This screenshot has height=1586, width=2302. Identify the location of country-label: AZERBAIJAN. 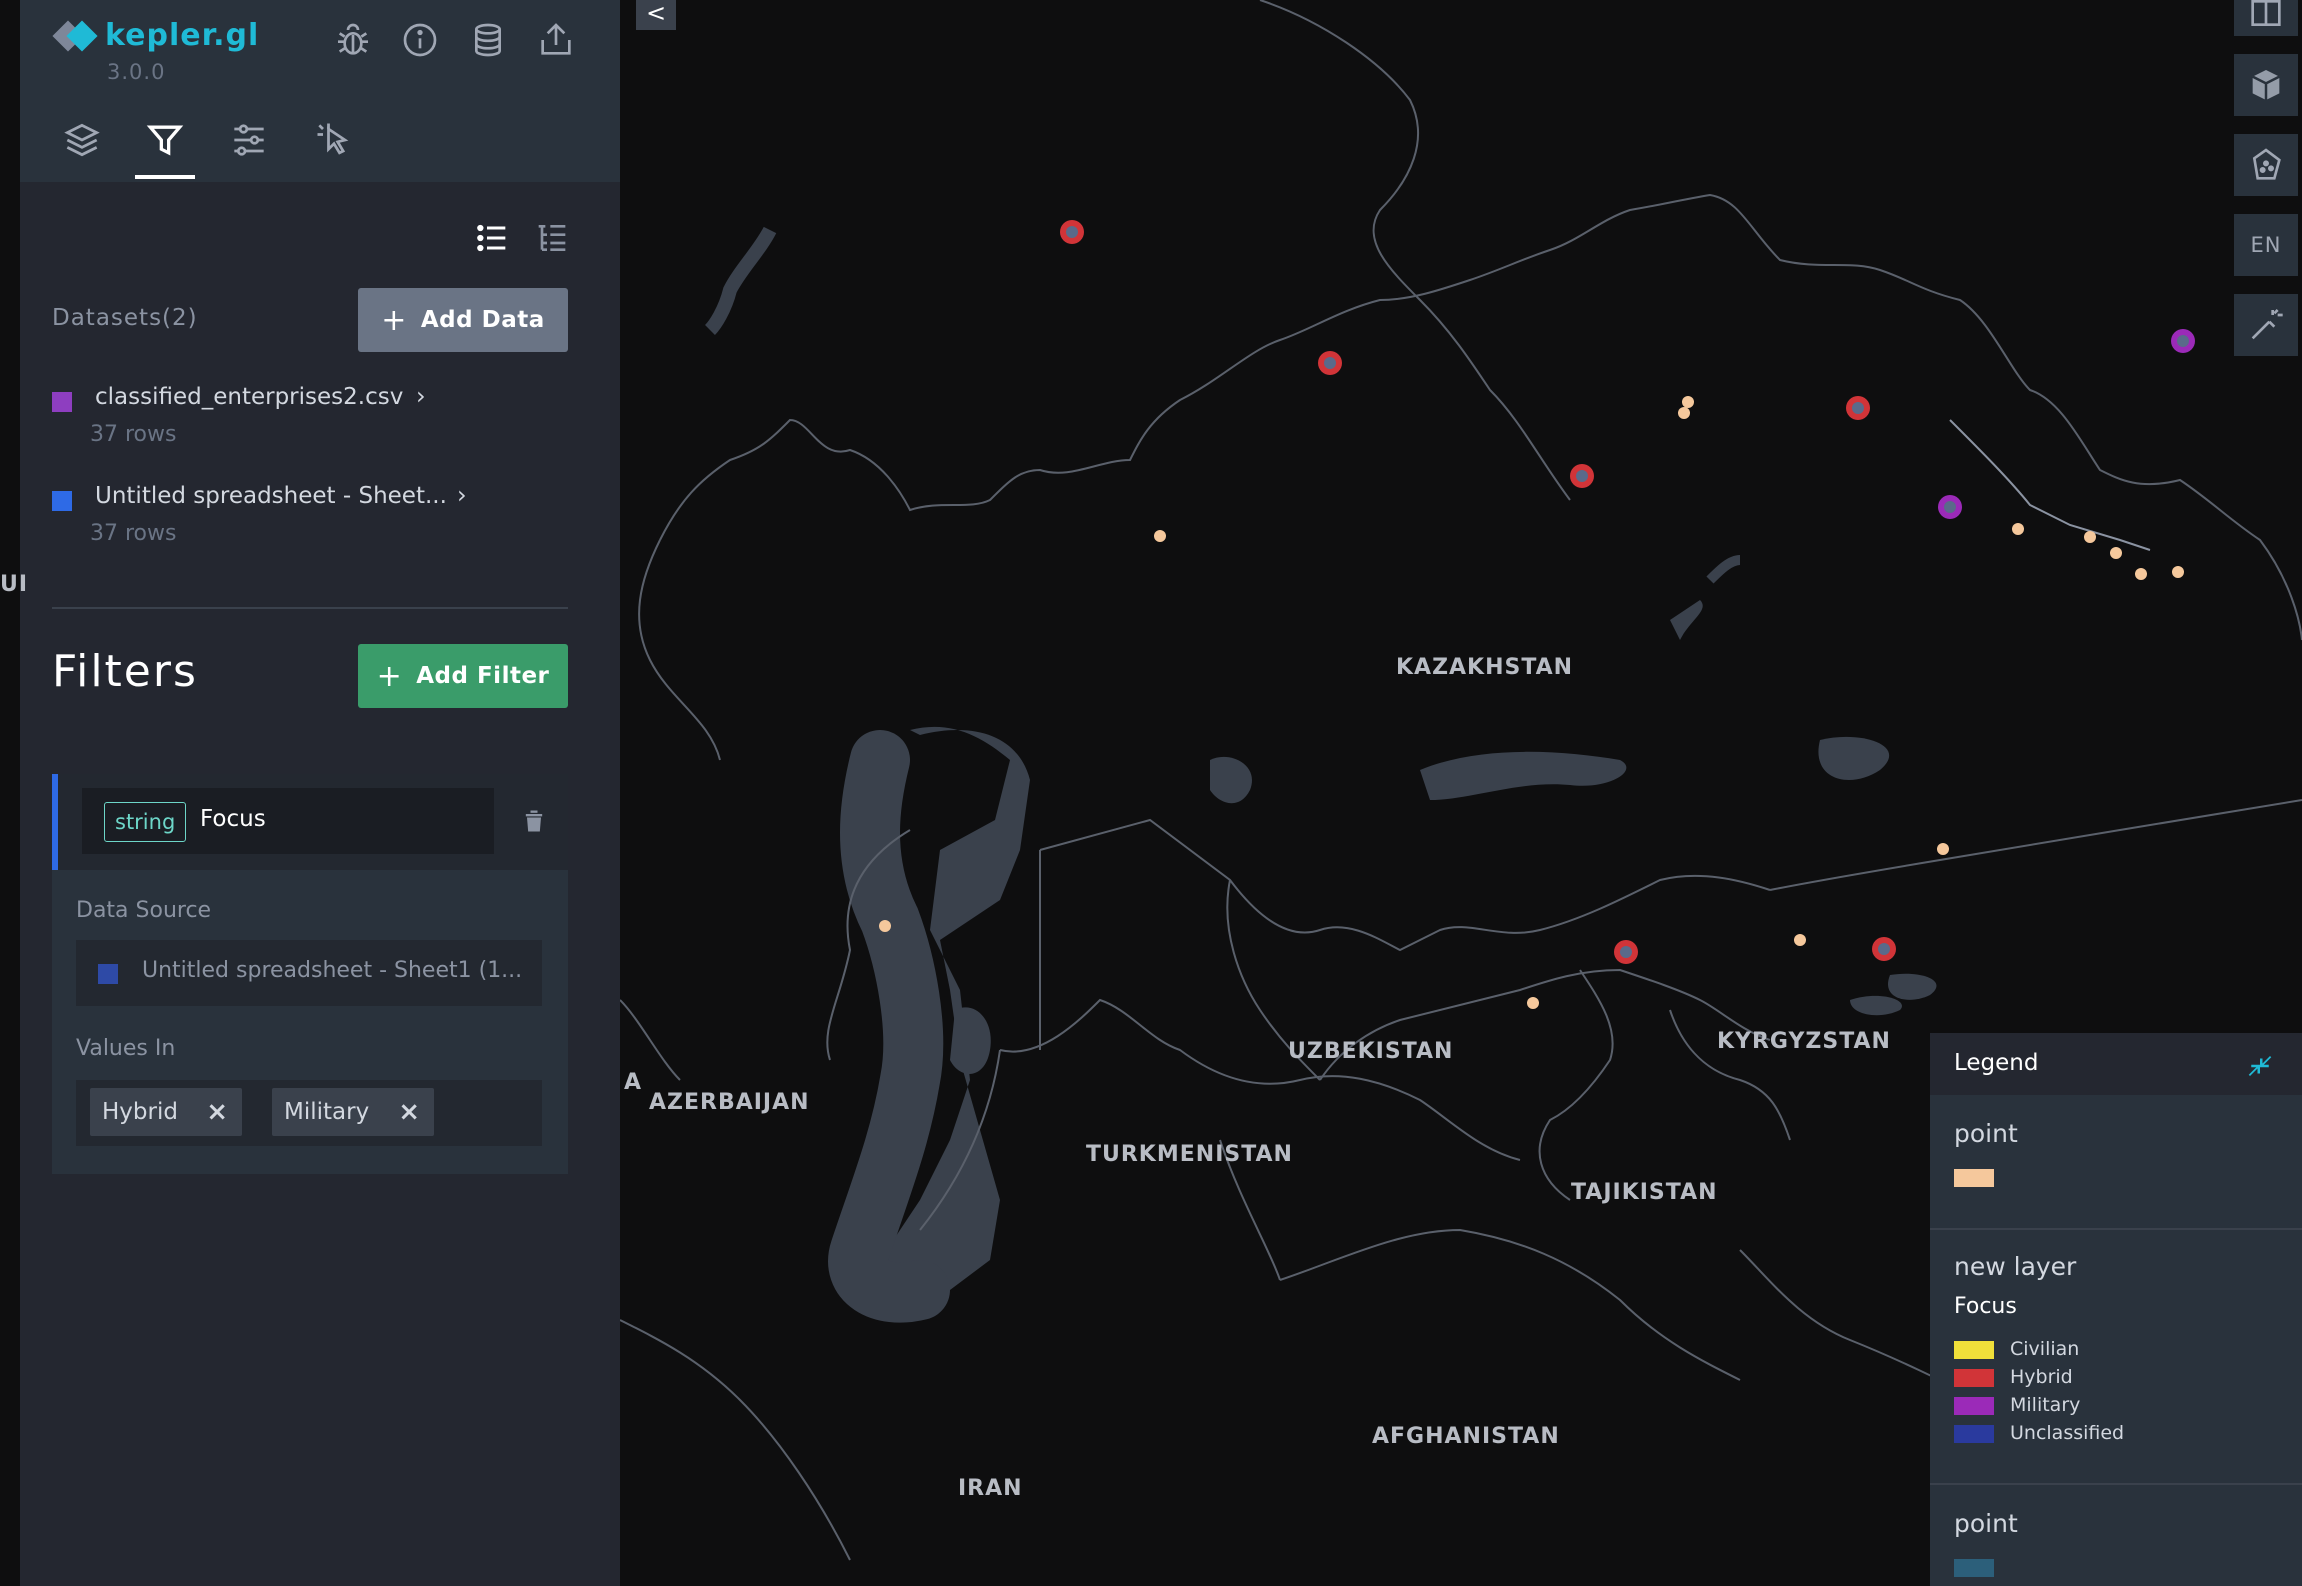
(729, 1102).